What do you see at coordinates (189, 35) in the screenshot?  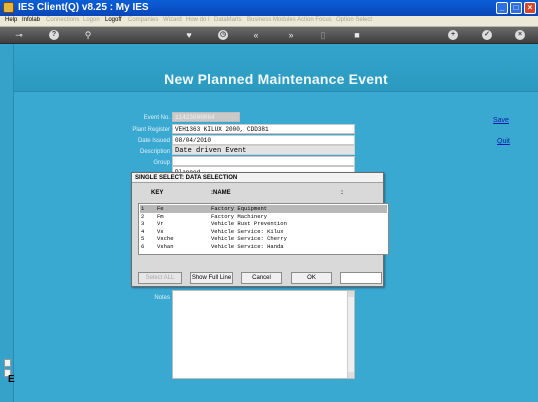 I see `heart-icon: ♥` at bounding box center [189, 35].